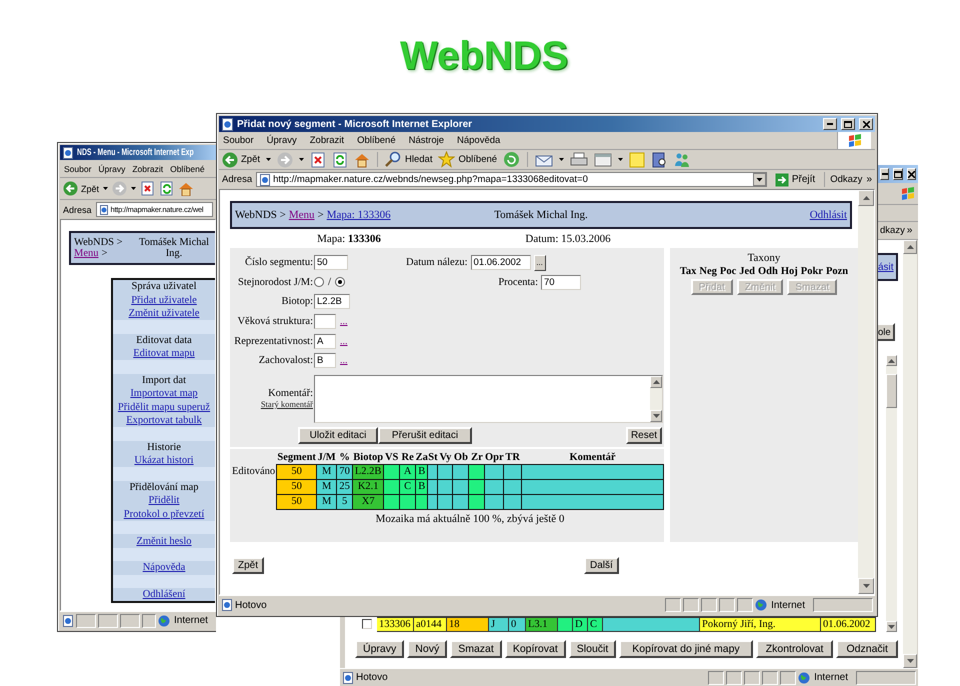  What do you see at coordinates (367, 624) in the screenshot?
I see `checkbox` at bounding box center [367, 624].